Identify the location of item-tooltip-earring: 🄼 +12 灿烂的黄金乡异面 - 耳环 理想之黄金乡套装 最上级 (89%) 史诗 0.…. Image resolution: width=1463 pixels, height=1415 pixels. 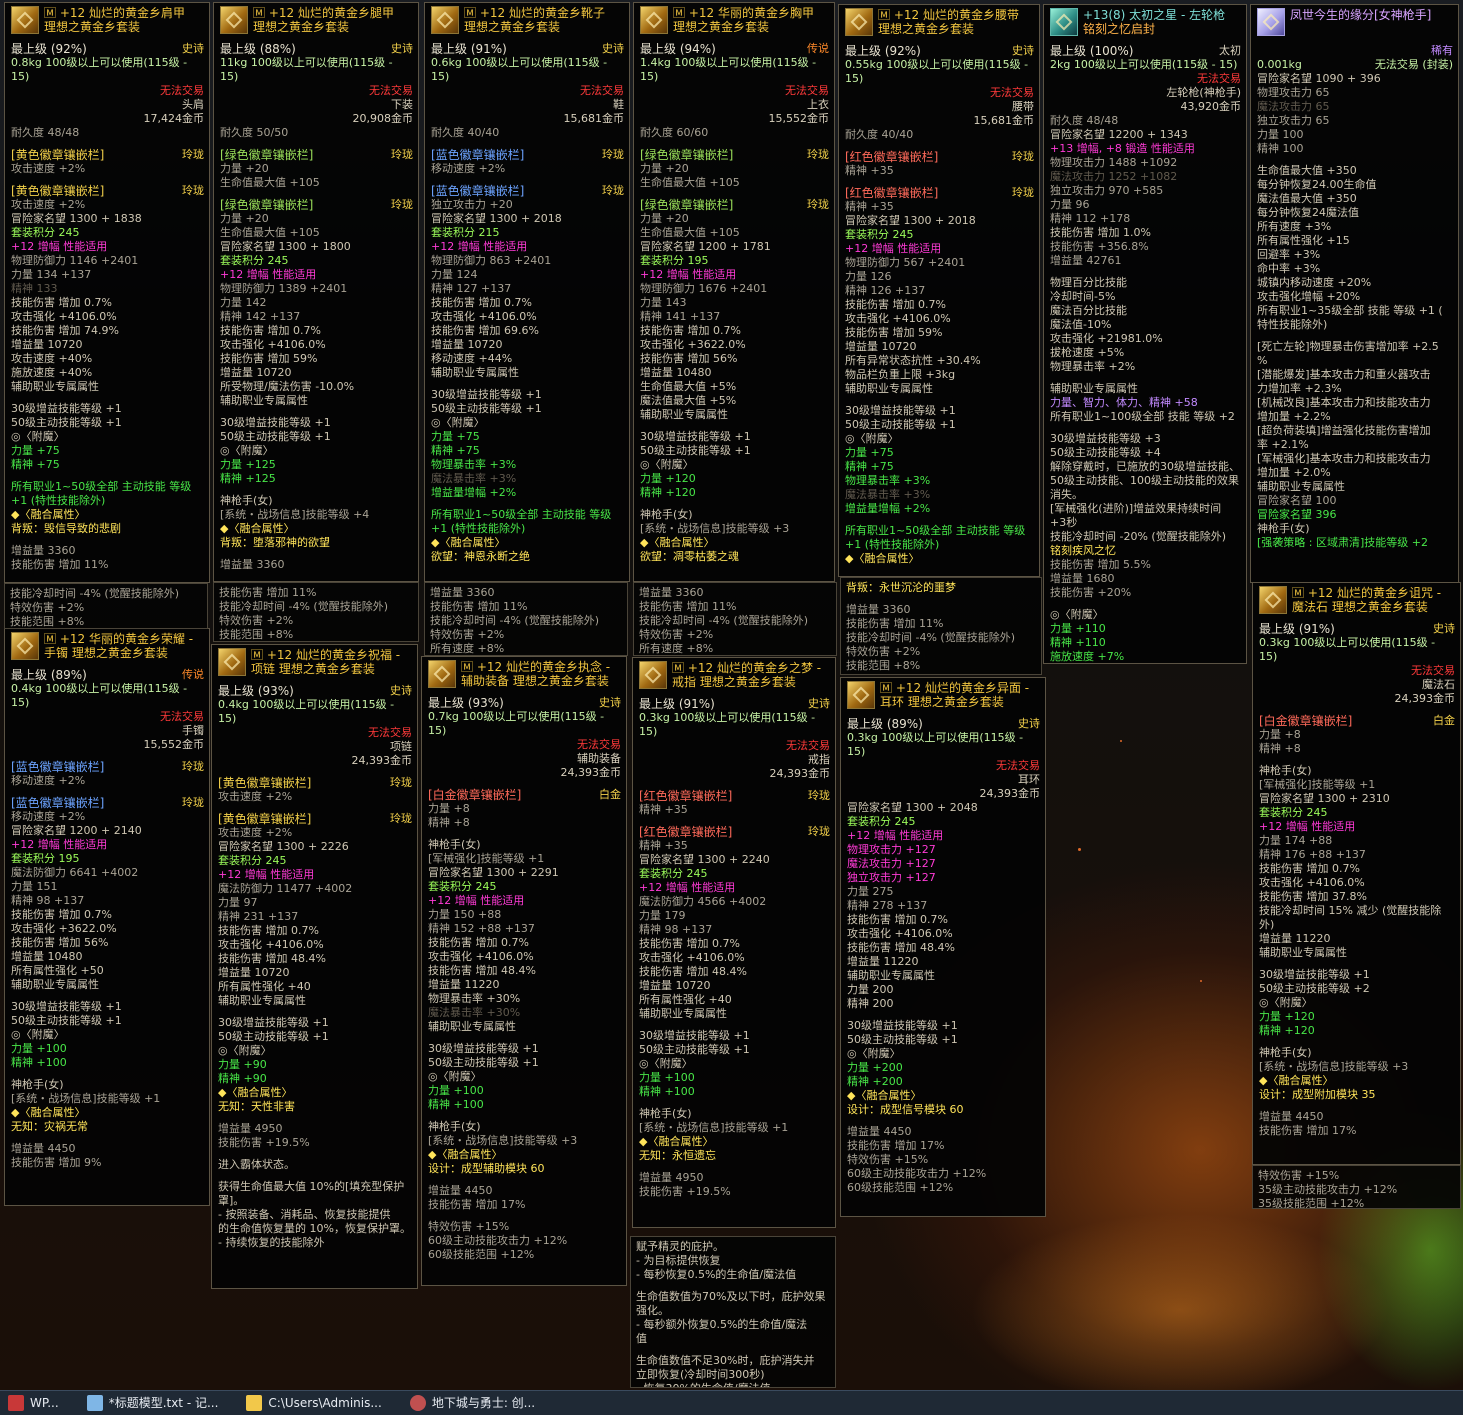
(943, 947).